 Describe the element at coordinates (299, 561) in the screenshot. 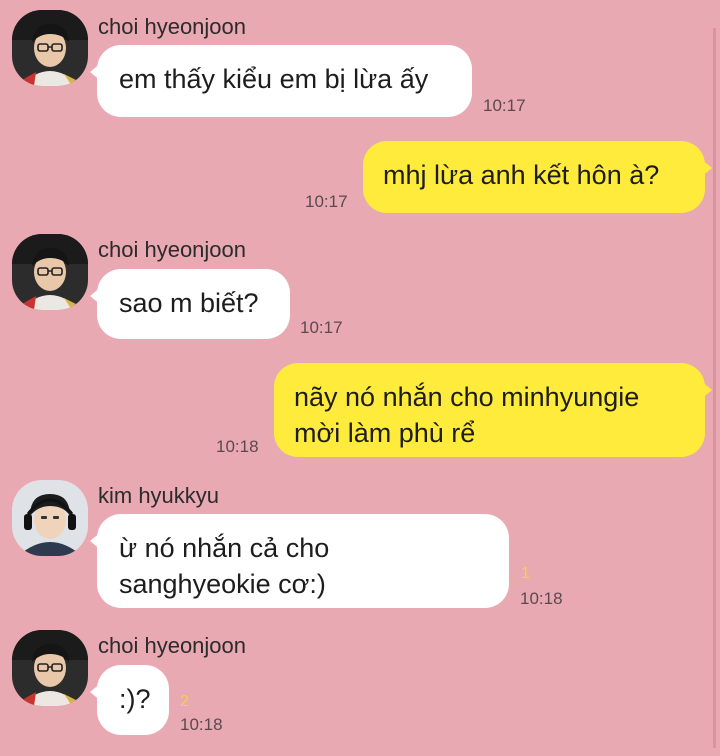

I see `message-bubble: ừ nó nhắn cả cho sanghyeokie cơ:)` at that location.